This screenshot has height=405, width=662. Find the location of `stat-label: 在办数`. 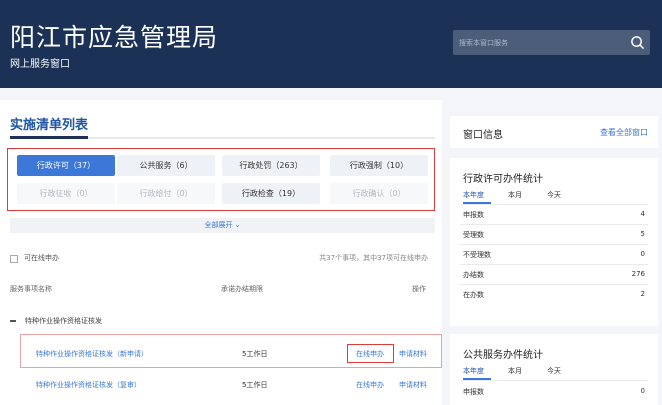

stat-label: 在办数 is located at coordinates (473, 295).